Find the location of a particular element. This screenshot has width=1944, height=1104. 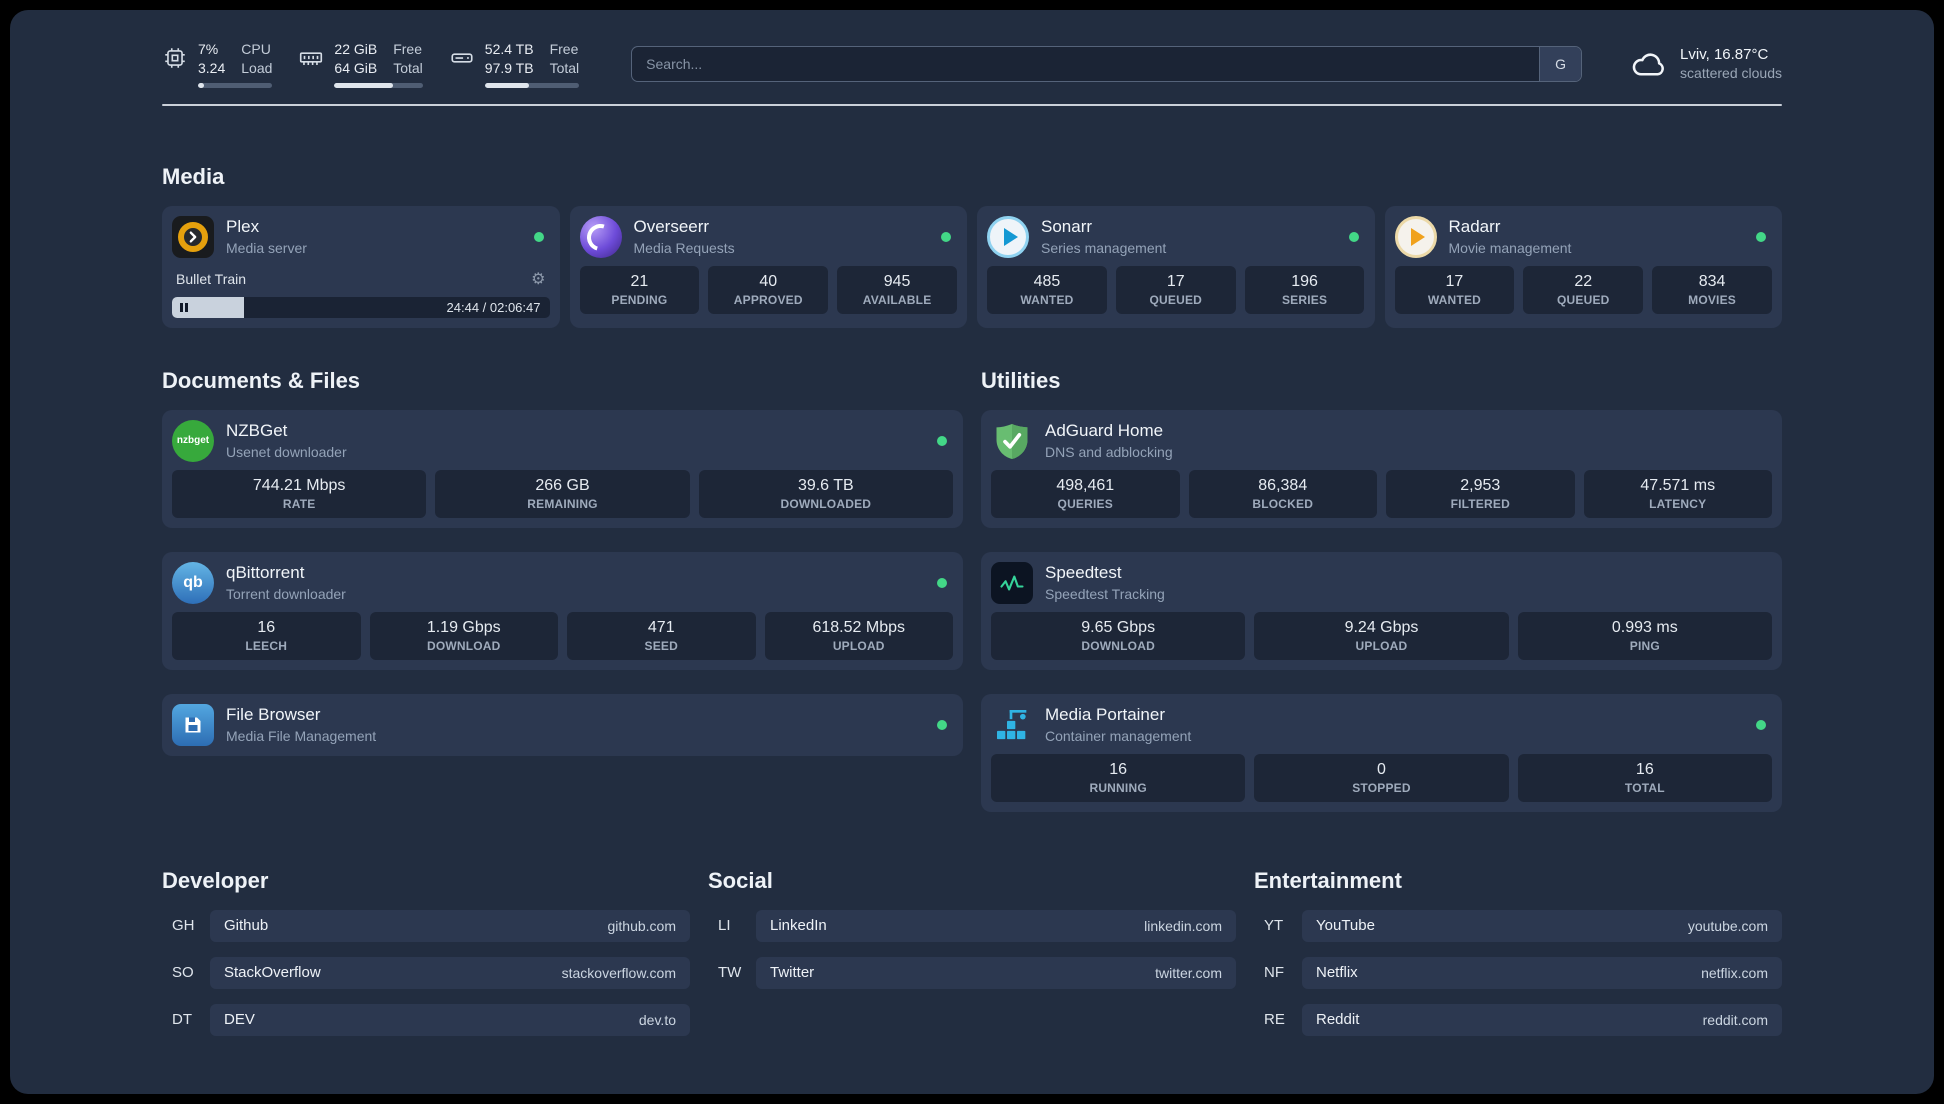

disk-widget: 52.4 TB 97.9 TB Free Total is located at coordinates (514, 64).